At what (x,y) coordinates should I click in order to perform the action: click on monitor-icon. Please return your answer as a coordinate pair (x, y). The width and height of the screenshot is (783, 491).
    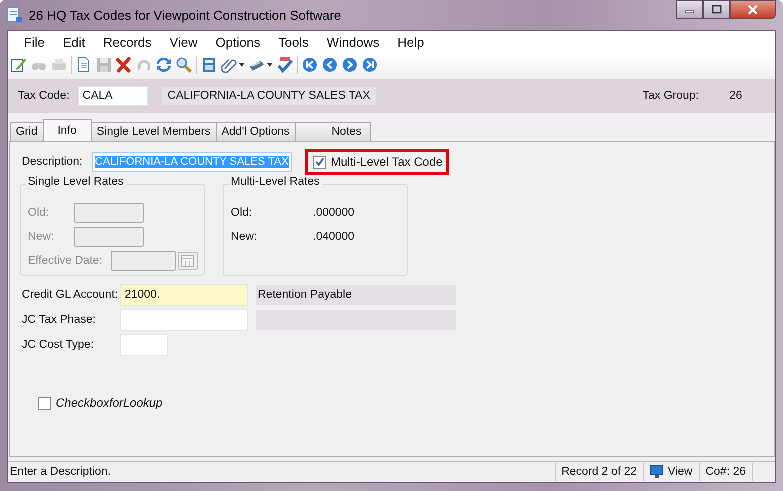
    Looking at the image, I should click on (657, 472).